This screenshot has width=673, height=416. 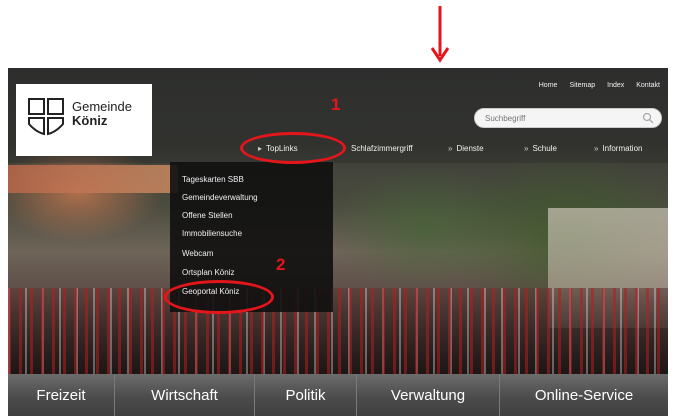 What do you see at coordinates (548, 85) in the screenshot?
I see `util-link-home: Home` at bounding box center [548, 85].